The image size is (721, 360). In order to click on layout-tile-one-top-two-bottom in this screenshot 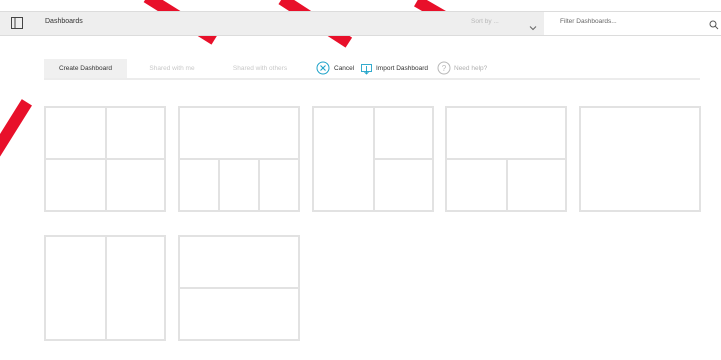, I will do `click(506, 159)`.